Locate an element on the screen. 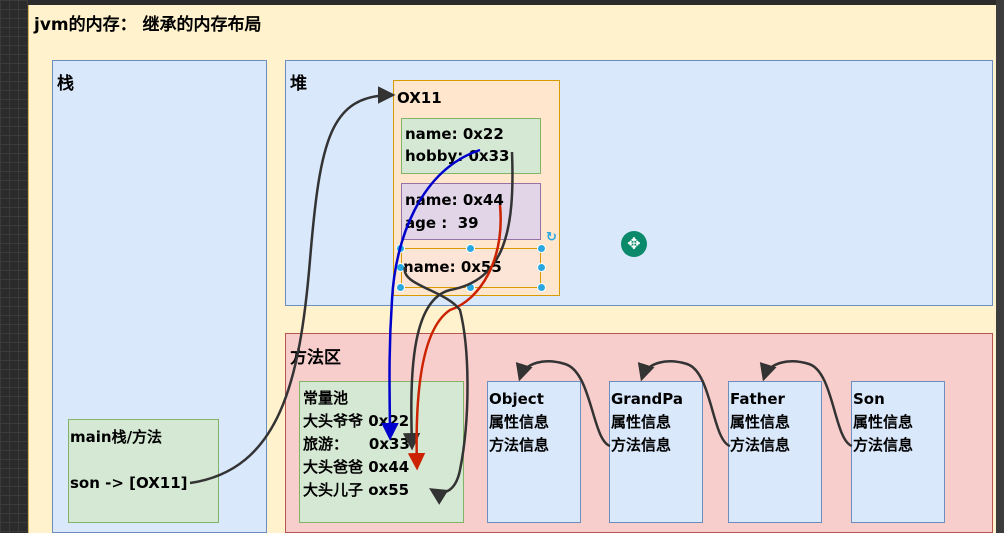  inherit-arrow-grandpa-object is located at coordinates (563, 404).